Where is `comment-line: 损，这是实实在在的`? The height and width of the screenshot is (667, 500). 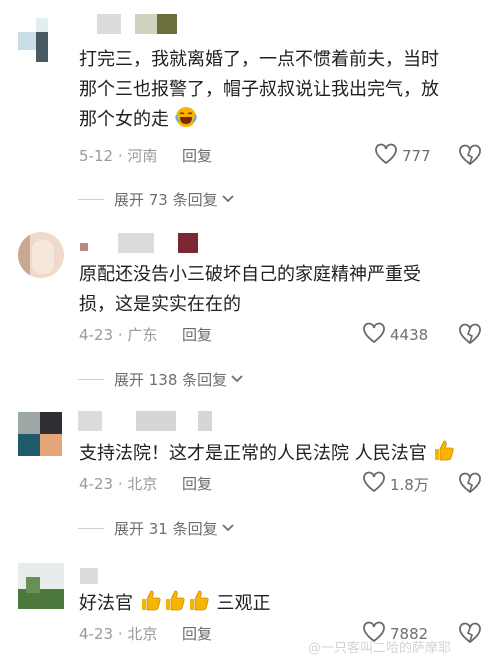
comment-line: 损，这是实实在在的 is located at coordinates (160, 304).